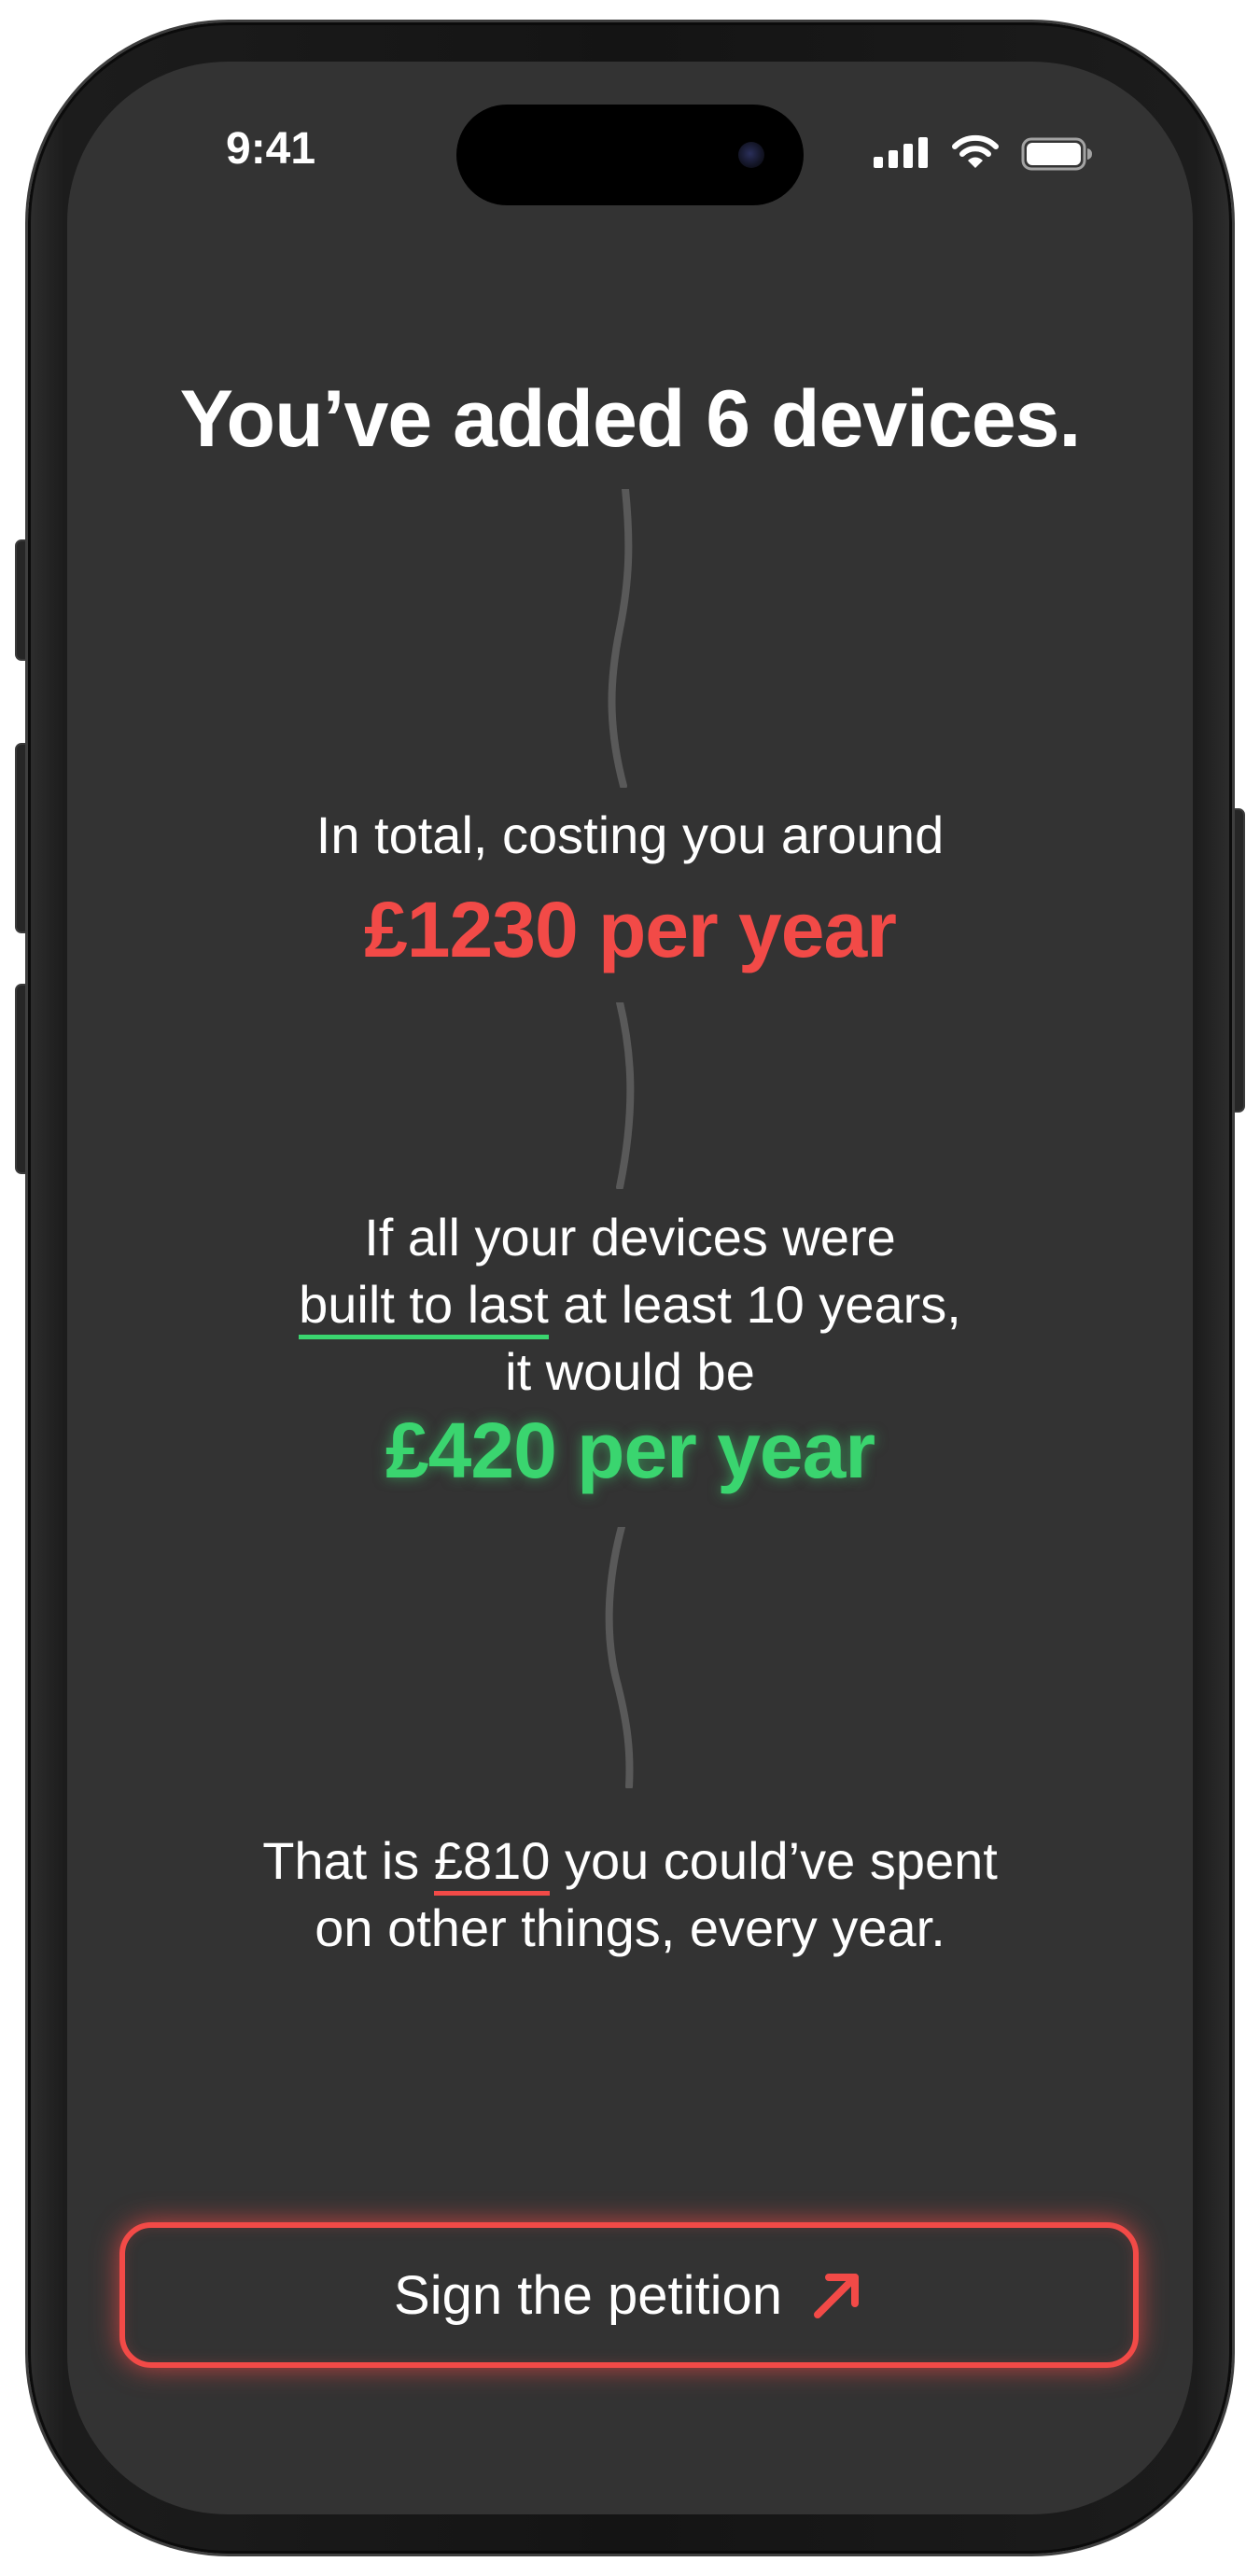 Image resolution: width=1260 pixels, height=2576 pixels. Describe the element at coordinates (630, 834) in the screenshot. I see `total-cost-label: In total, costing you around` at that location.